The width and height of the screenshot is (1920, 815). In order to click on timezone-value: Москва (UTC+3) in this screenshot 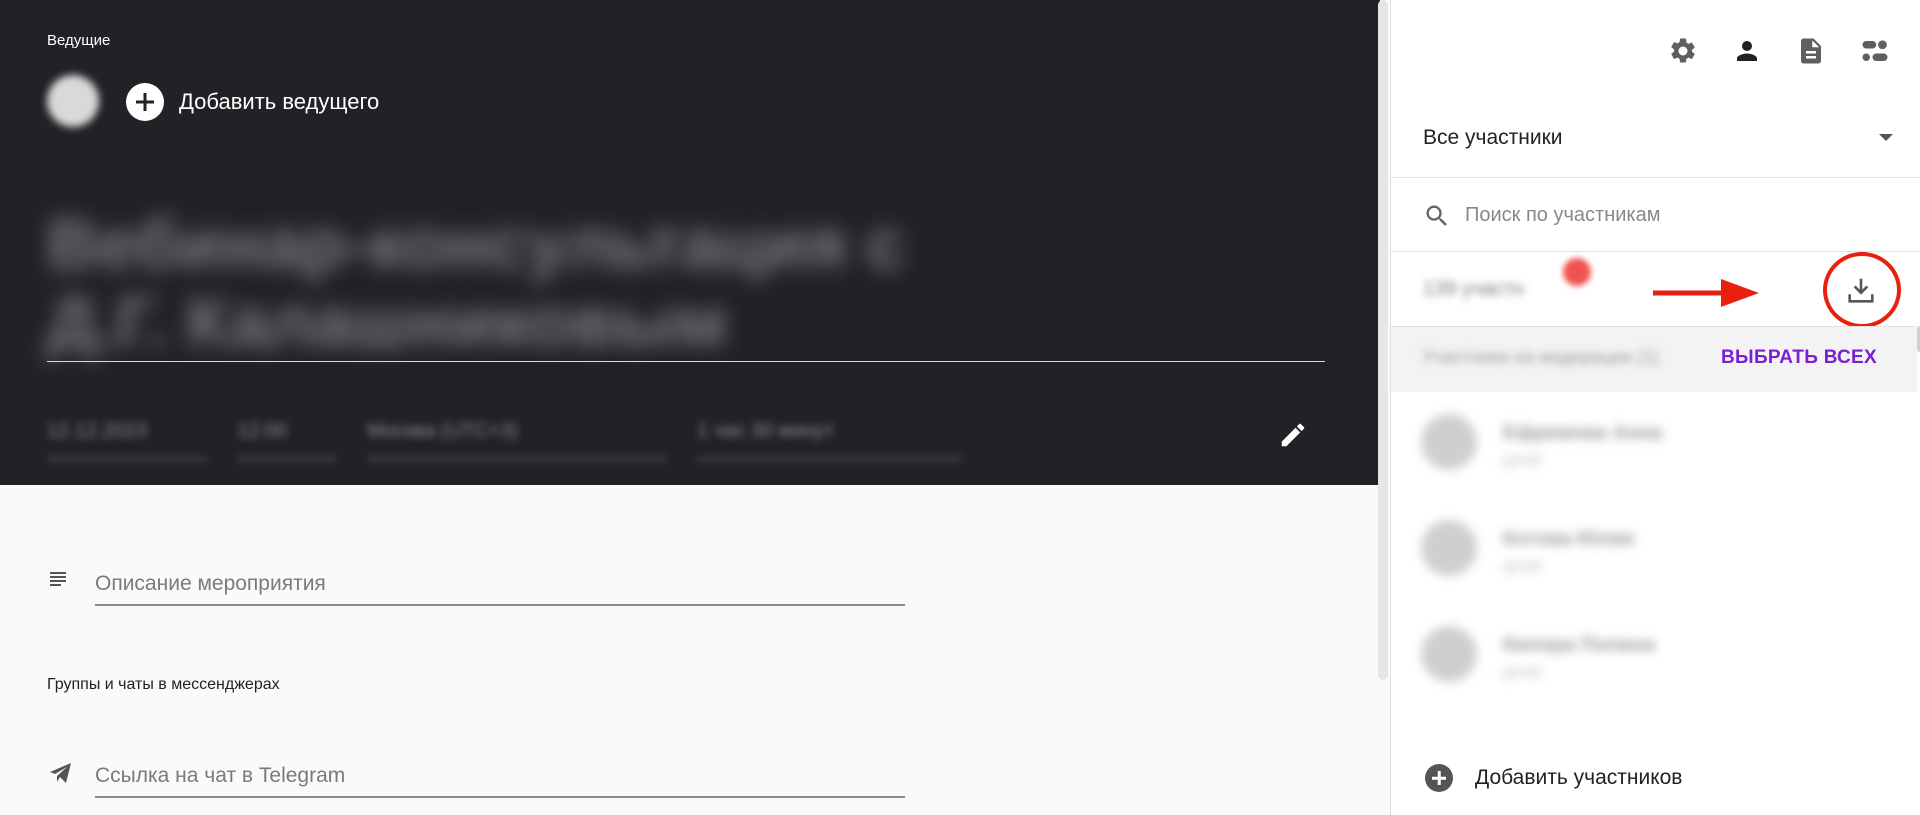, I will do `click(443, 431)`.